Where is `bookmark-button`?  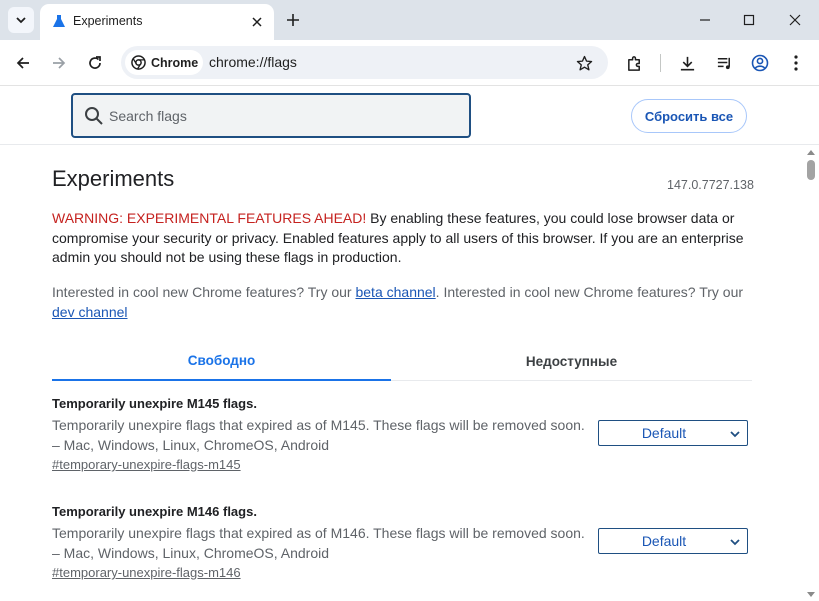
bookmark-button is located at coordinates (584, 63).